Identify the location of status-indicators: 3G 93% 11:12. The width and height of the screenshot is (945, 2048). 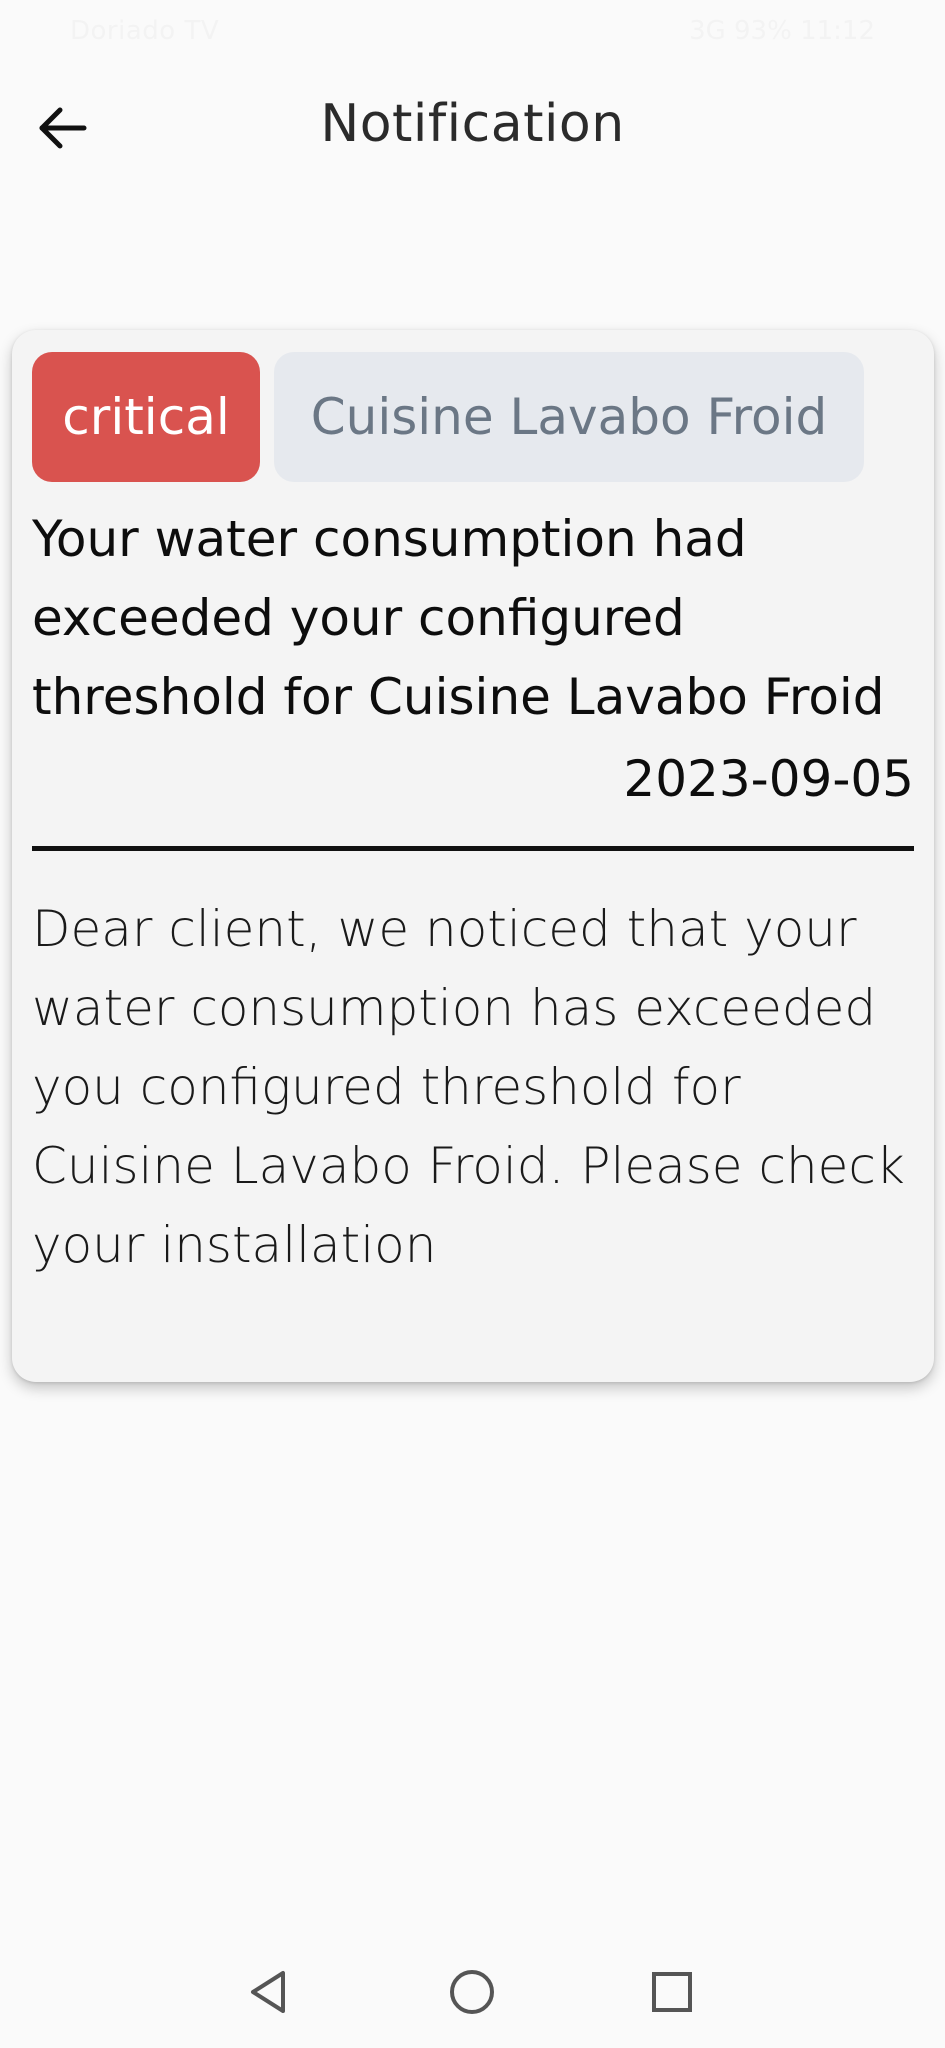
(782, 31).